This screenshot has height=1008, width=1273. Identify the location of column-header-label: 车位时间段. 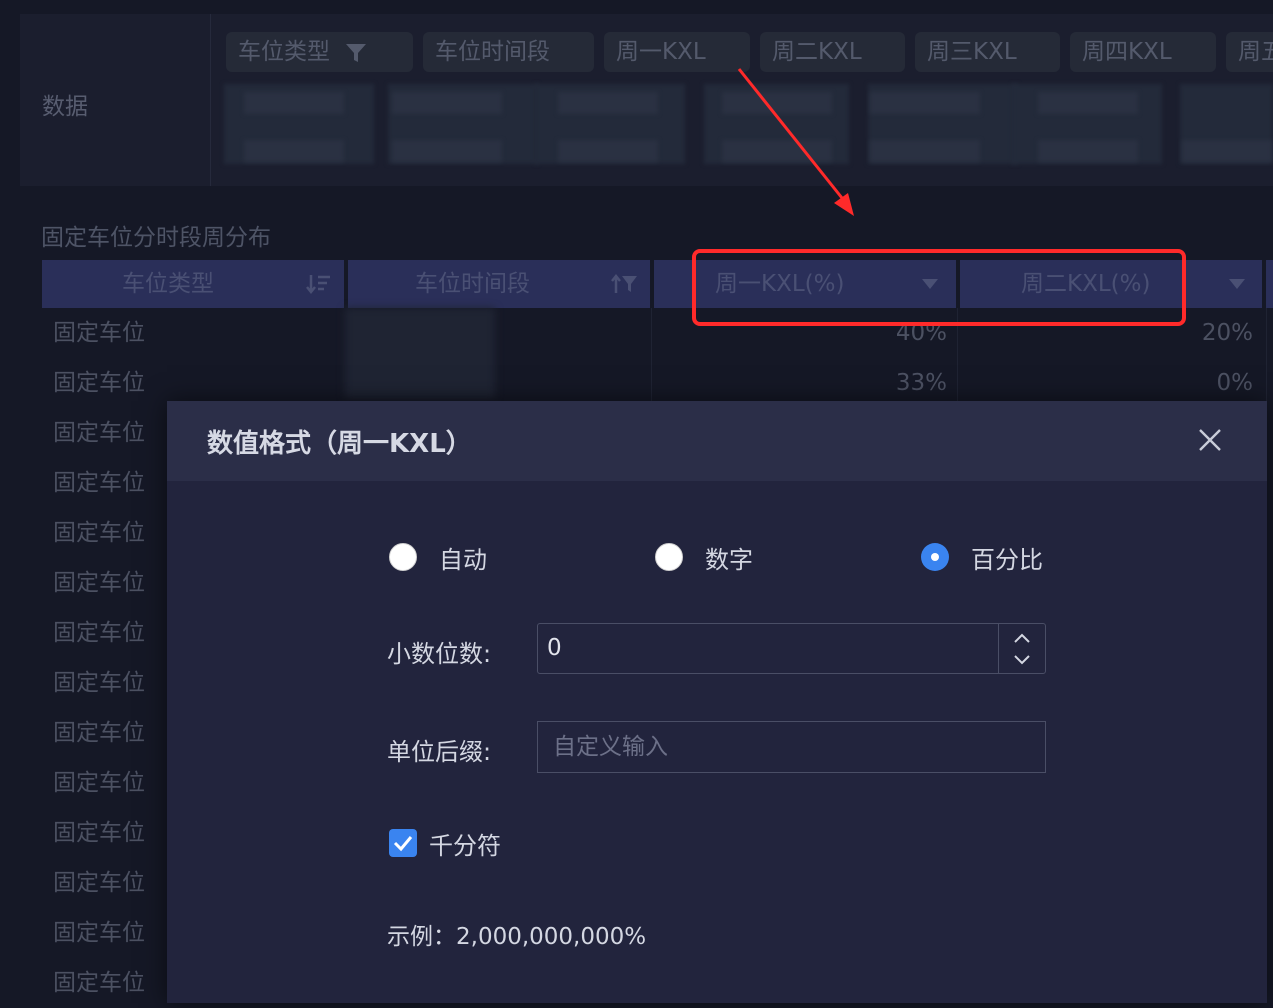
(472, 284).